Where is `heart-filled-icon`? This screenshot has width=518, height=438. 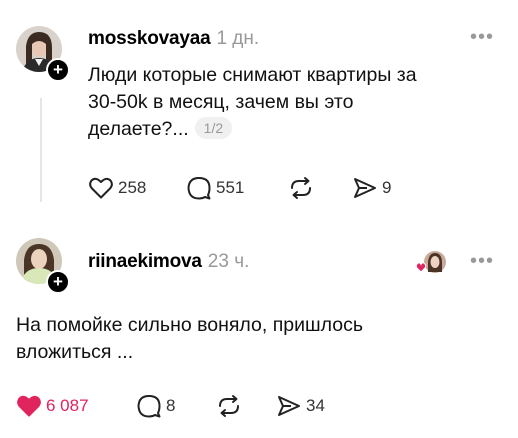
heart-filled-icon is located at coordinates (29, 406).